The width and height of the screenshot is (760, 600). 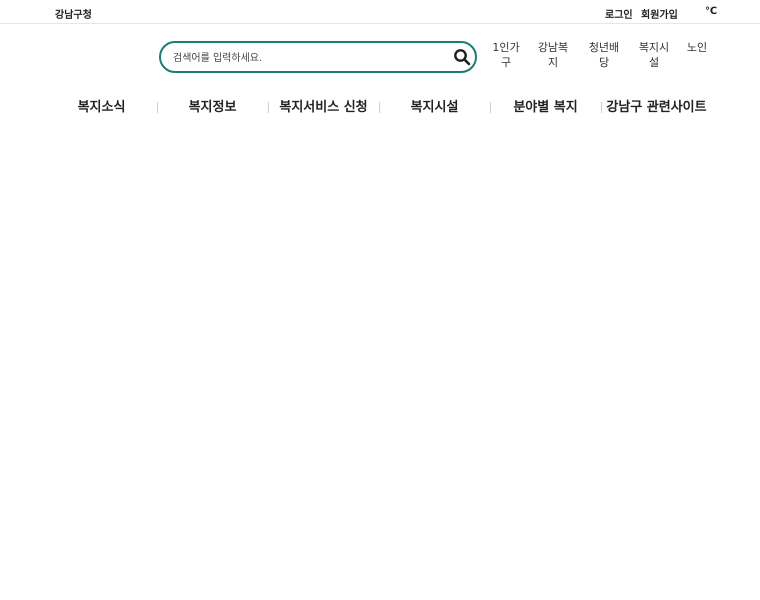 I want to click on quick-link-gangnam-welfare: 강남복지, so click(x=553, y=55).